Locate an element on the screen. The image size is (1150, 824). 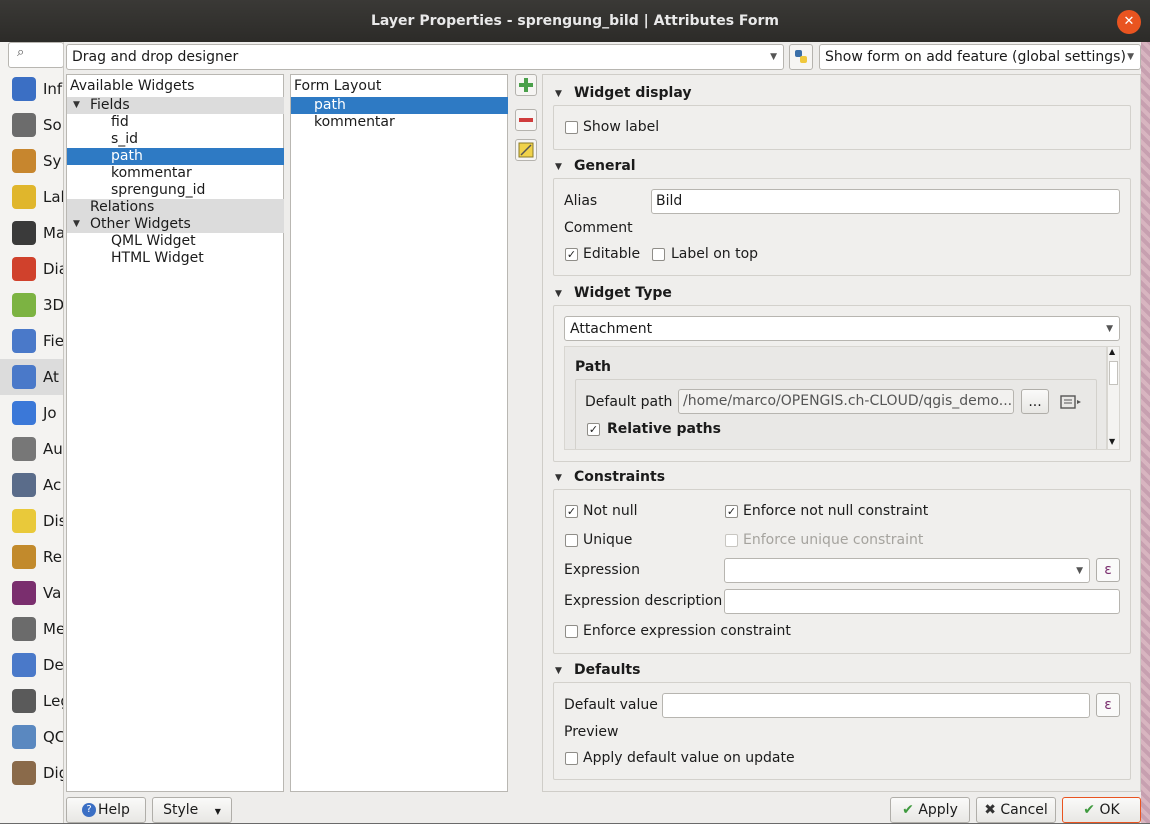
background-map is located at coordinates (1145, 432).